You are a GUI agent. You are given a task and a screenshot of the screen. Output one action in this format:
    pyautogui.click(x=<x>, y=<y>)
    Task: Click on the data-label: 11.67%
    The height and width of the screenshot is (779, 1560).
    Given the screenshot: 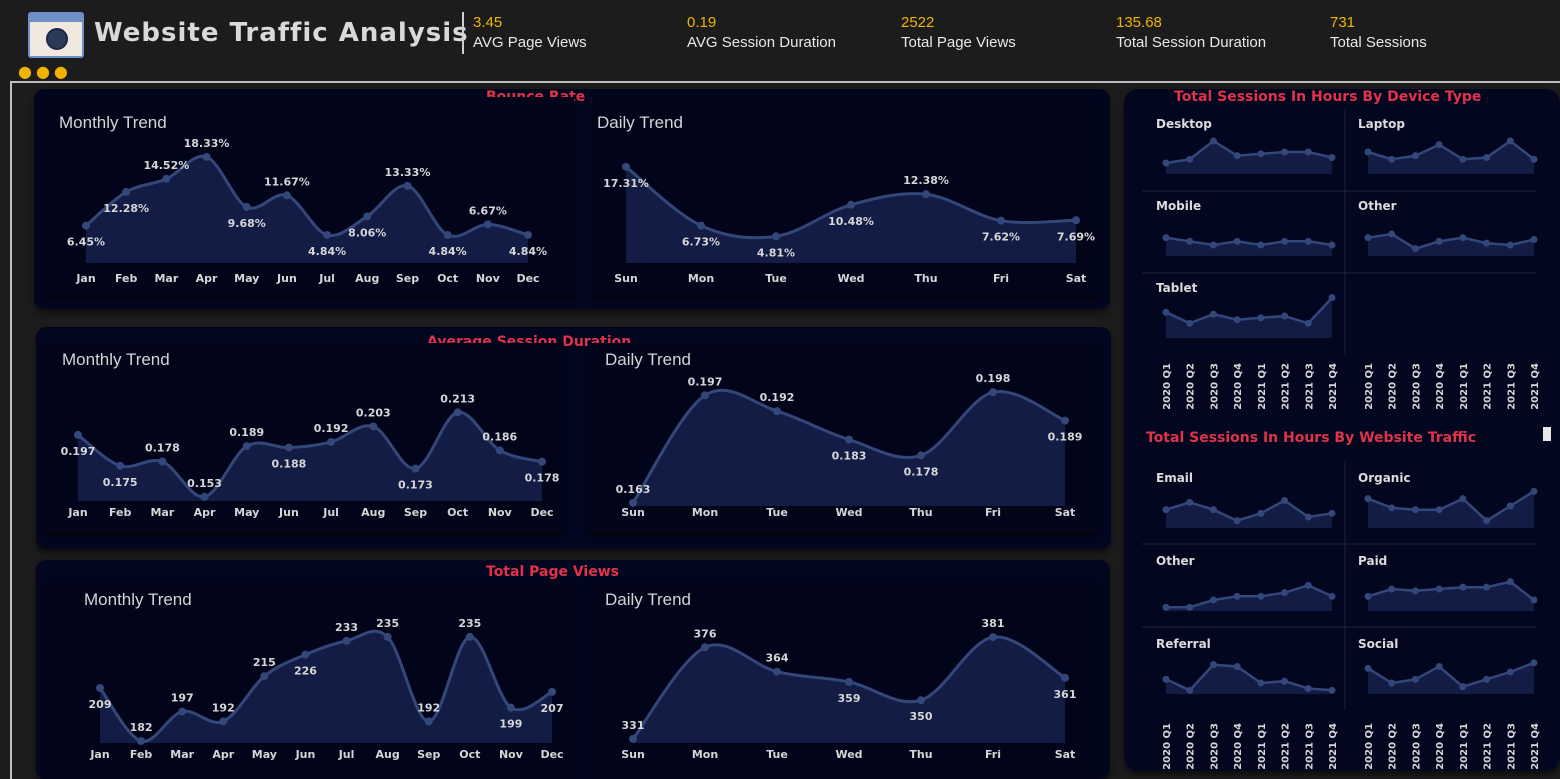 What is the action you would take?
    pyautogui.click(x=287, y=181)
    